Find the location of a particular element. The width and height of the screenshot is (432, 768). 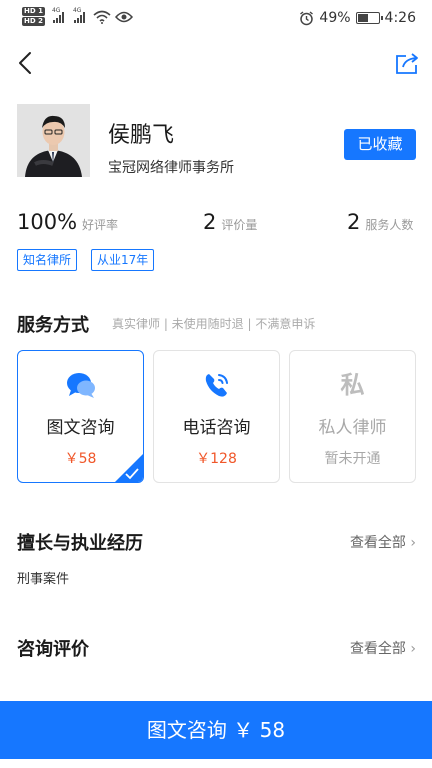

reviews-view-all-link: 查看全部 › is located at coordinates (383, 648).